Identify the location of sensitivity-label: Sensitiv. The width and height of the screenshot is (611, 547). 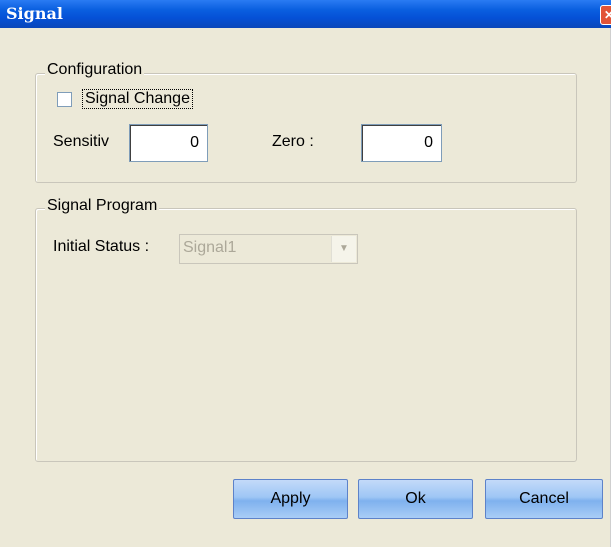
(81, 141).